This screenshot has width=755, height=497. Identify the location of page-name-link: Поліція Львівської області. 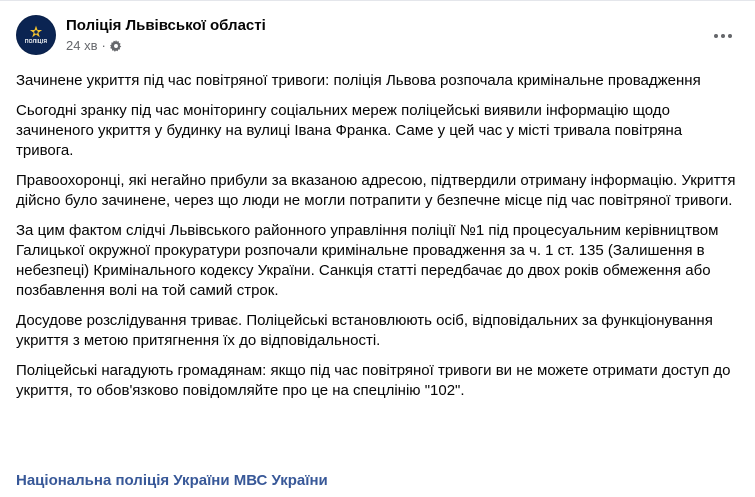
(166, 26).